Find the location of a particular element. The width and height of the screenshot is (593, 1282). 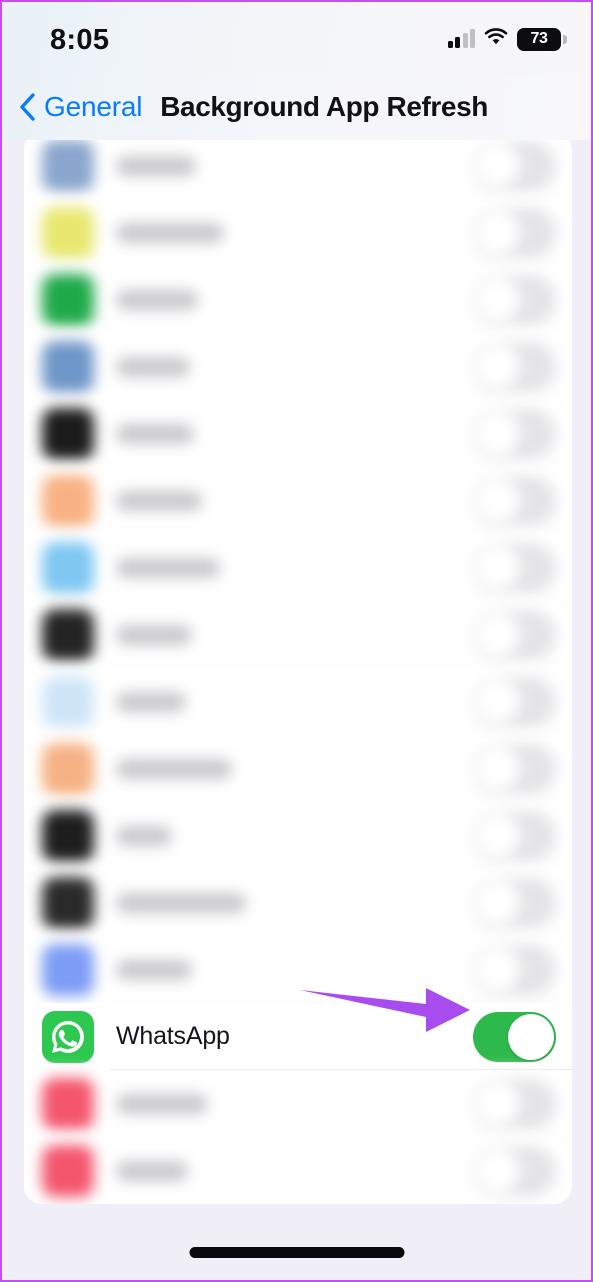

app-row-13-label is located at coordinates (154, 969).